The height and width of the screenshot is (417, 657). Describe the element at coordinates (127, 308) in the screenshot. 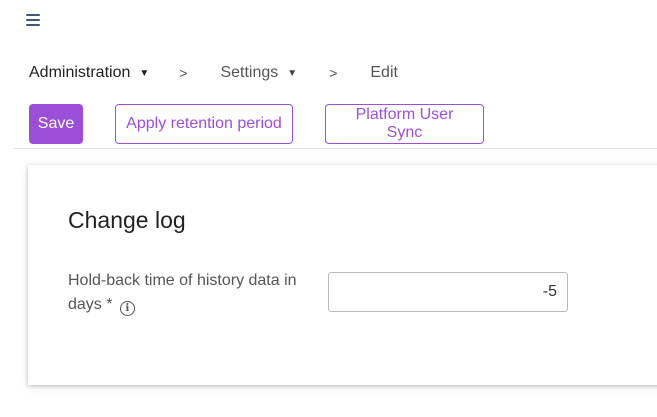

I see `info-icon: i` at that location.